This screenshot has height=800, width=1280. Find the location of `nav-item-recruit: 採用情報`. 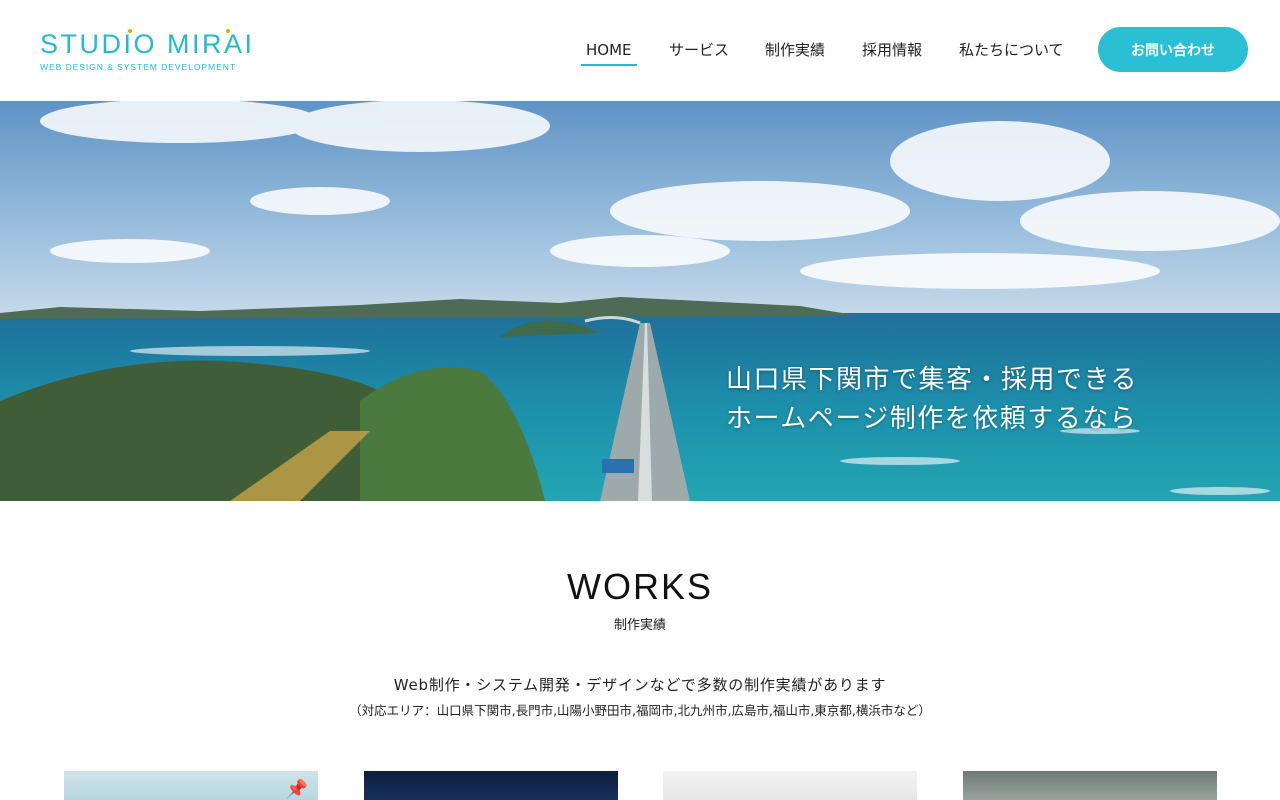

nav-item-recruit: 採用情報 is located at coordinates (892, 50).